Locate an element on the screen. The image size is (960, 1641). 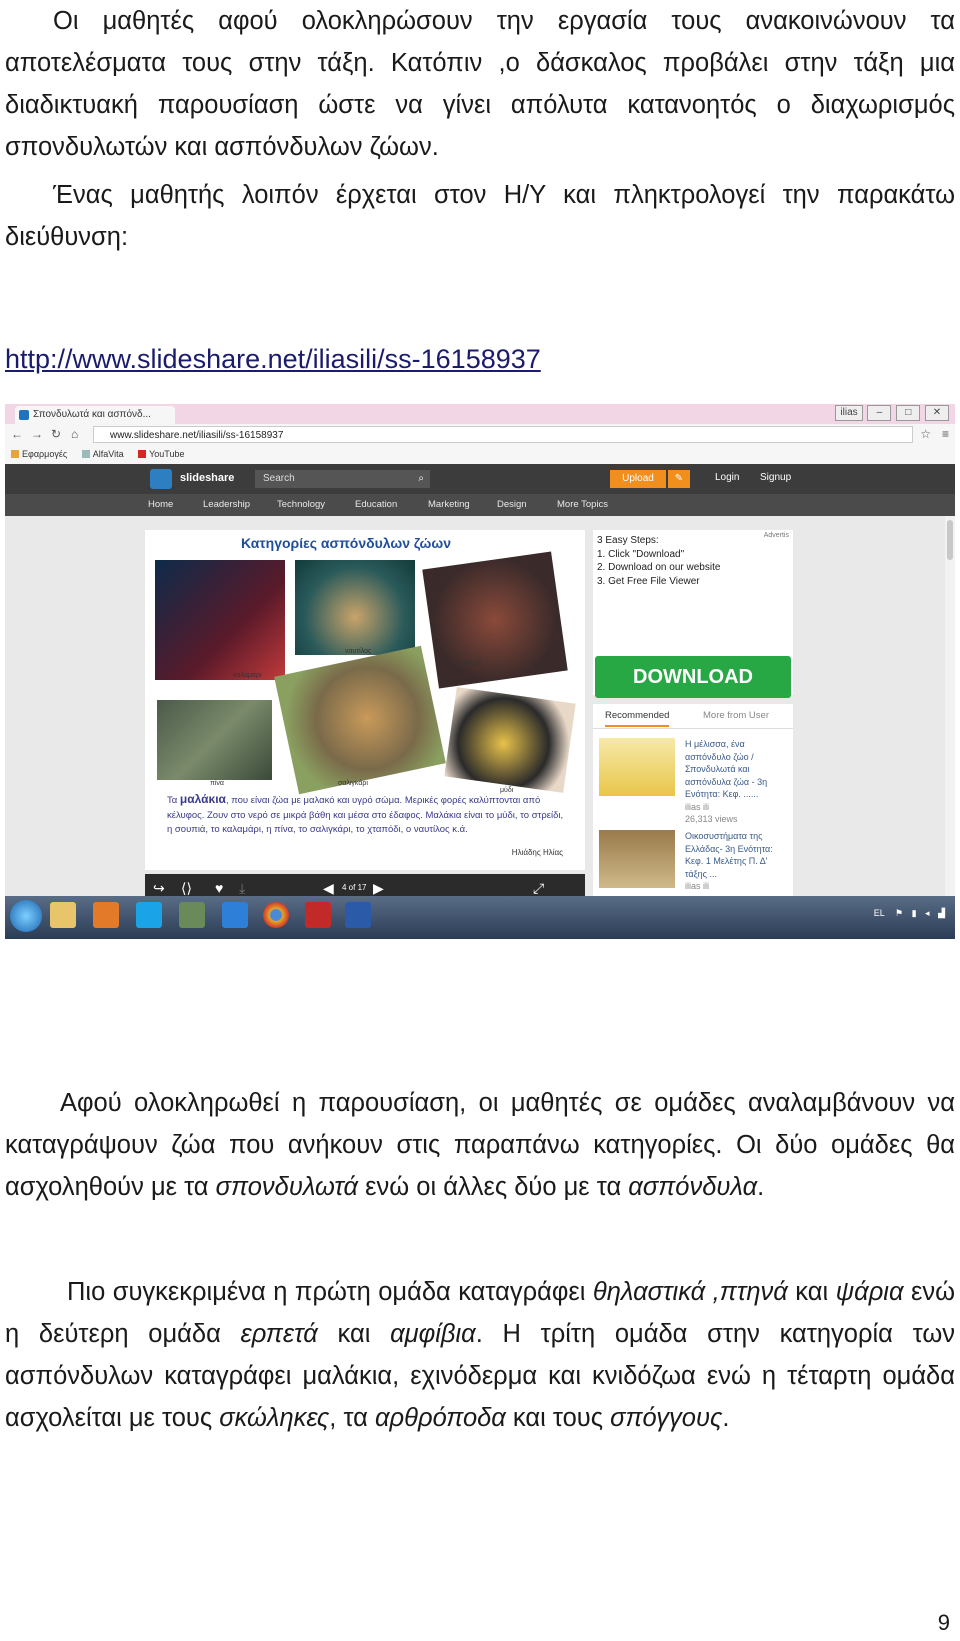
language-indicator: EL is located at coordinates (879, 913).